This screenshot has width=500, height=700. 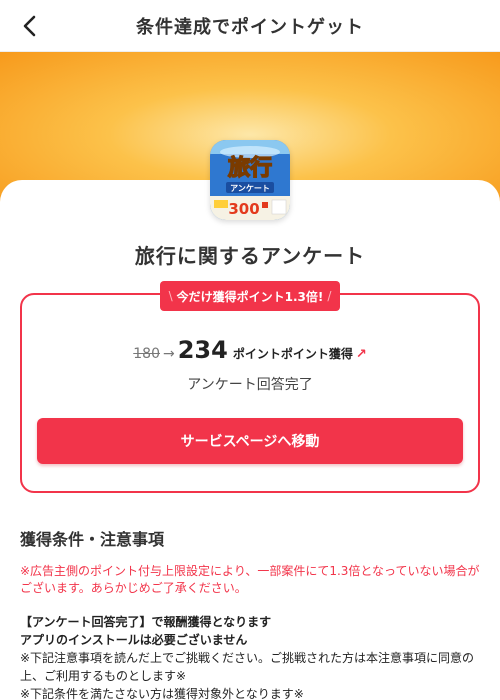 I want to click on note-line-4: ※下記条件を満たさない方は獲得対象外となります※, so click(x=162, y=693).